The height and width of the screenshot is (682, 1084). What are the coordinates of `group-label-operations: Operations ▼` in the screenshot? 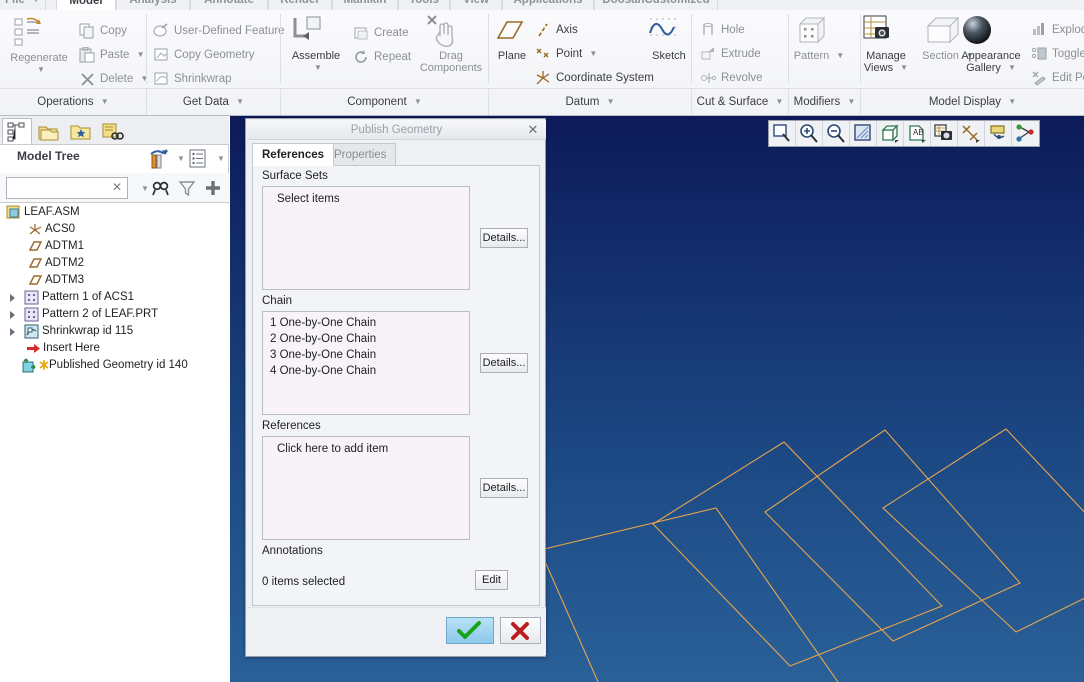 It's located at (73, 102).